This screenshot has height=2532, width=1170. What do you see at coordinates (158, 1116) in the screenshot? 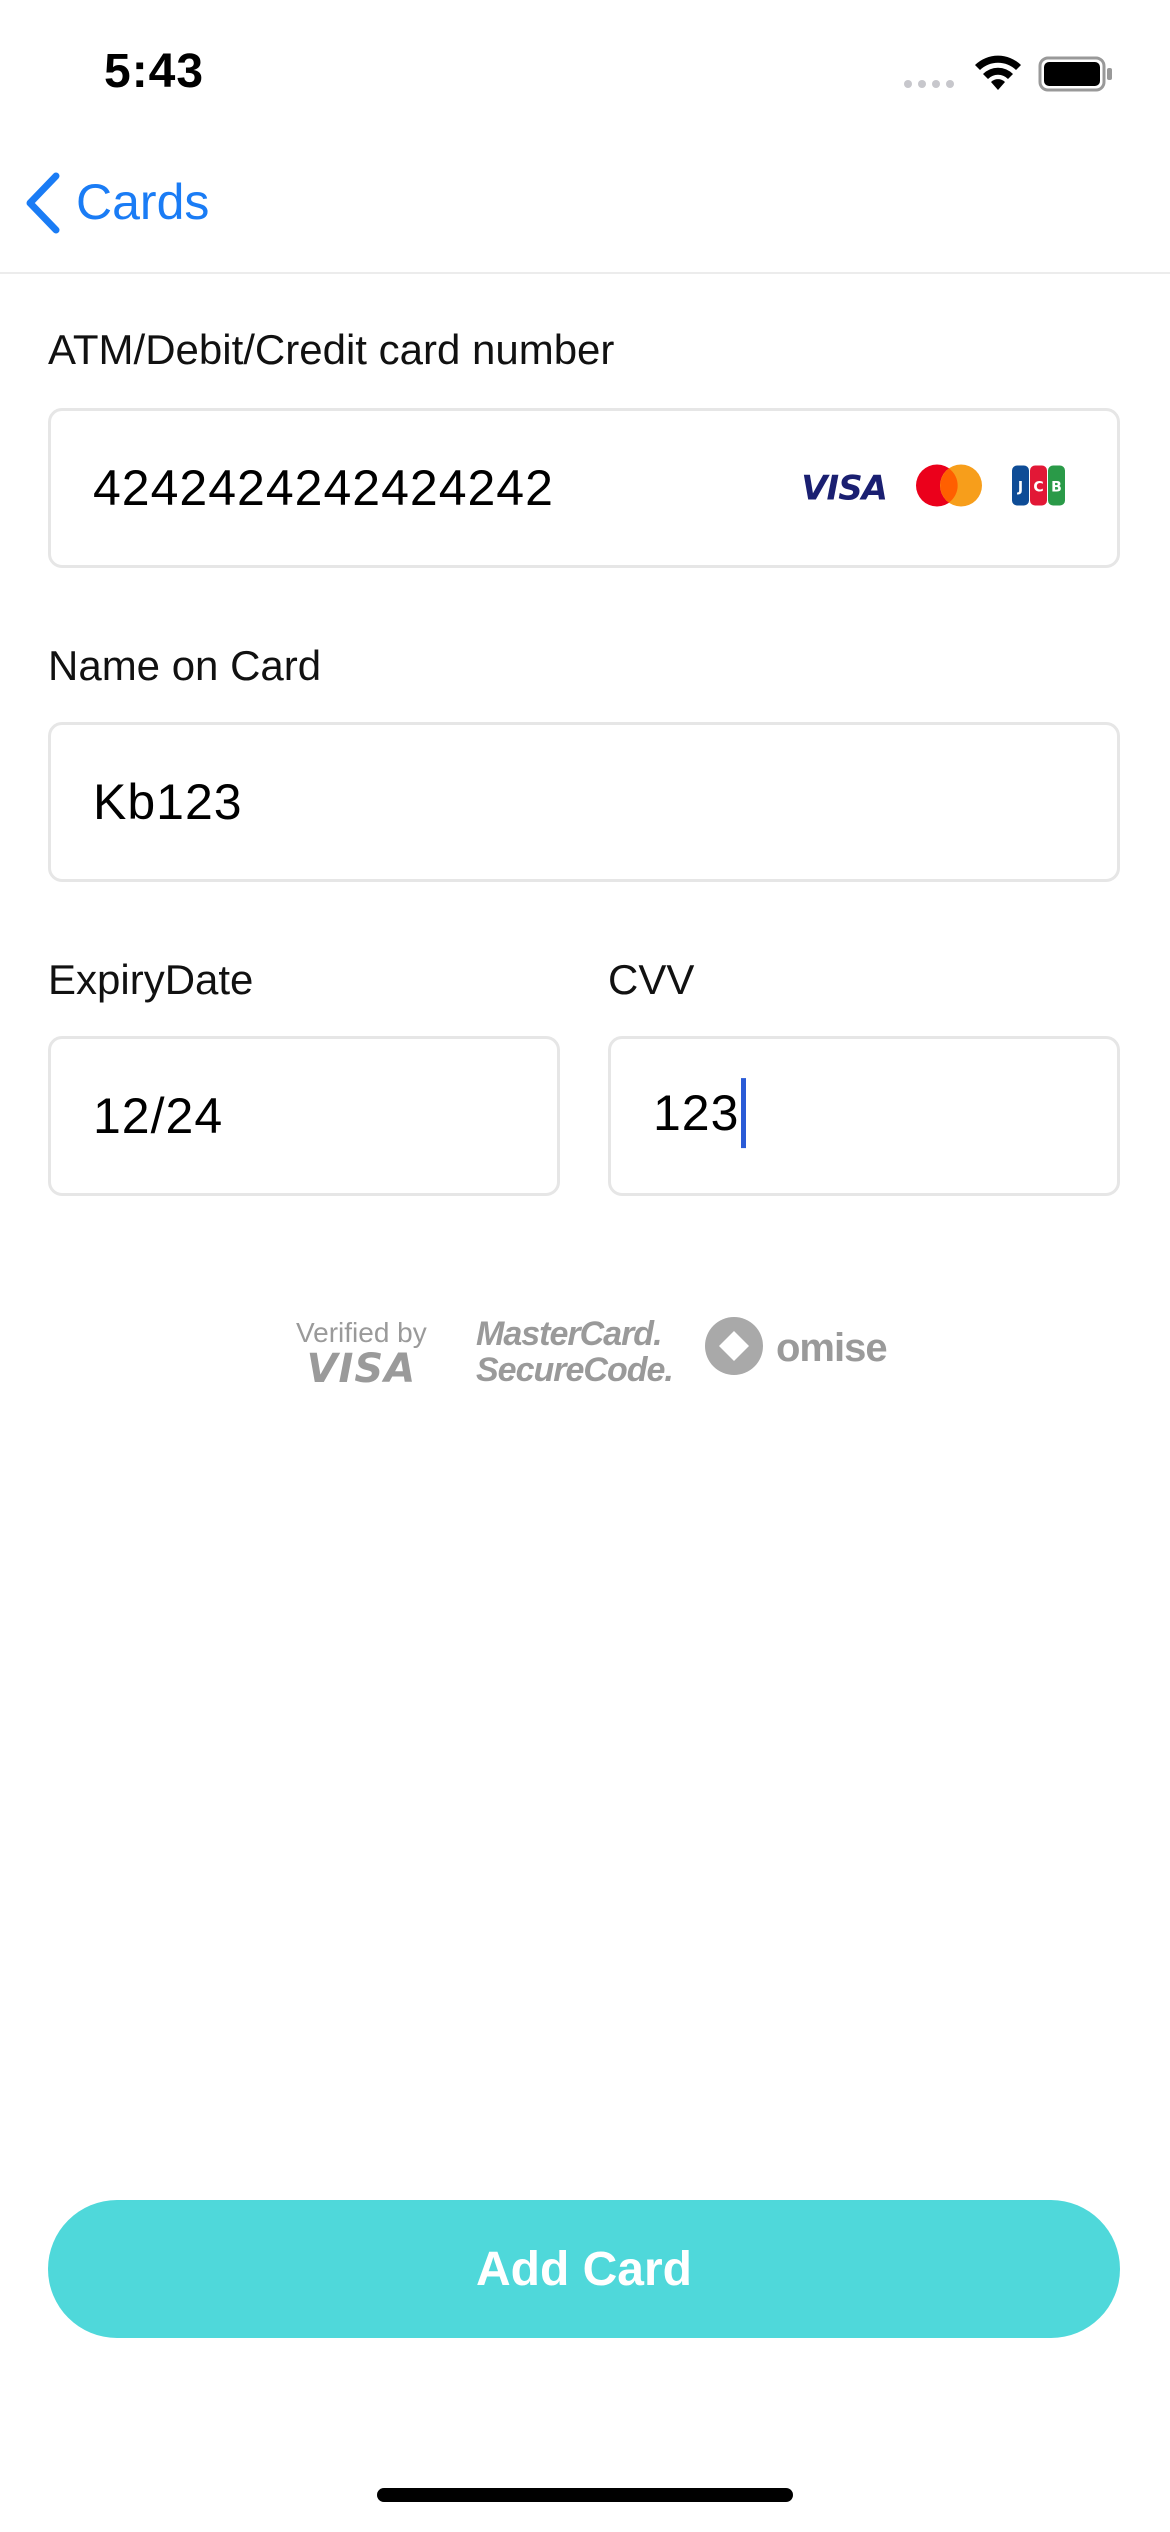
I see `expiry-date-value: 12/24` at bounding box center [158, 1116].